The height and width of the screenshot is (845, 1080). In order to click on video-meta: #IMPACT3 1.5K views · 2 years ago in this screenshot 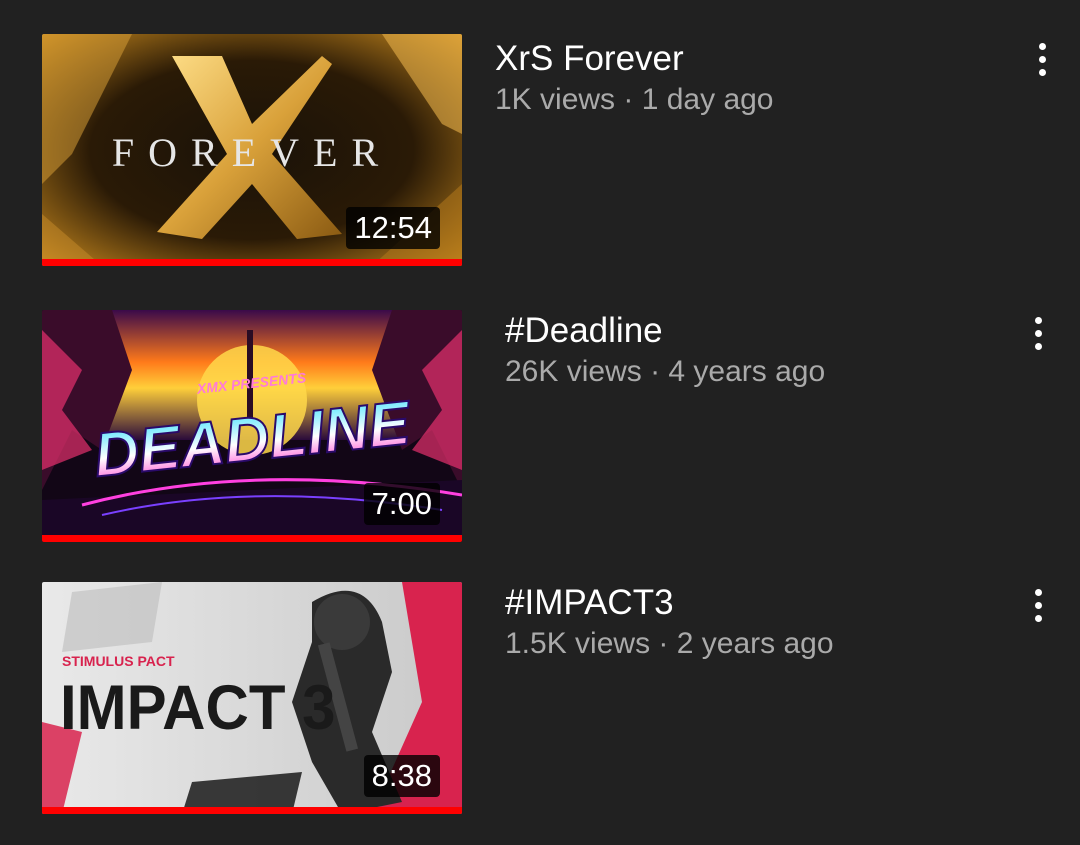, I will do `click(669, 623)`.